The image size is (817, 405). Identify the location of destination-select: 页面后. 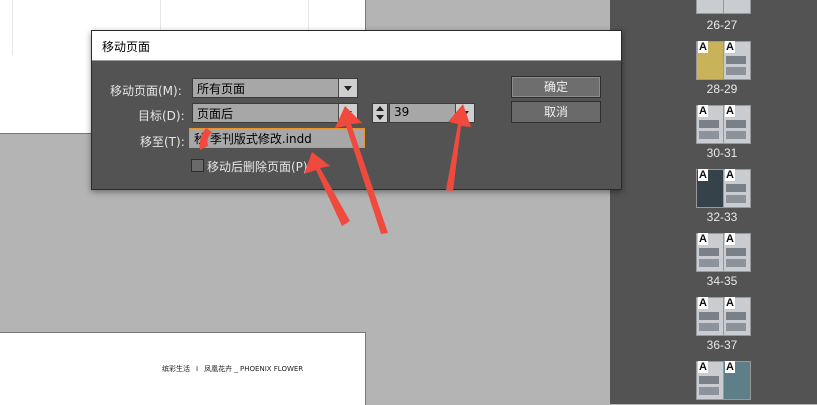
(275, 113).